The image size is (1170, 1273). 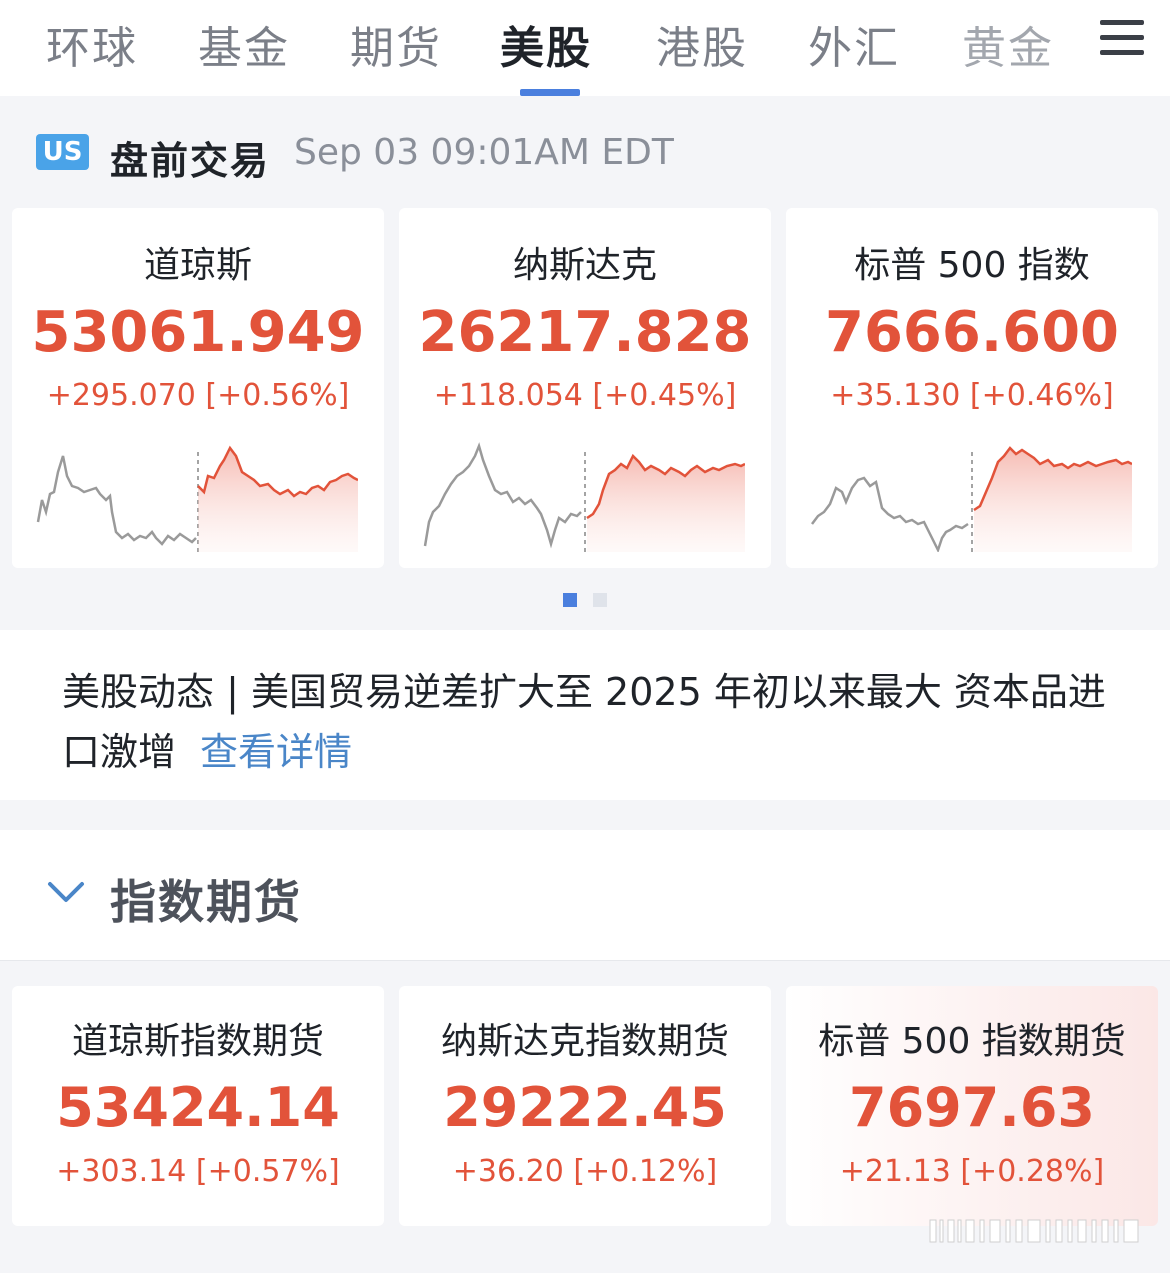 I want to click on active-tab-indicator, so click(x=550, y=92).